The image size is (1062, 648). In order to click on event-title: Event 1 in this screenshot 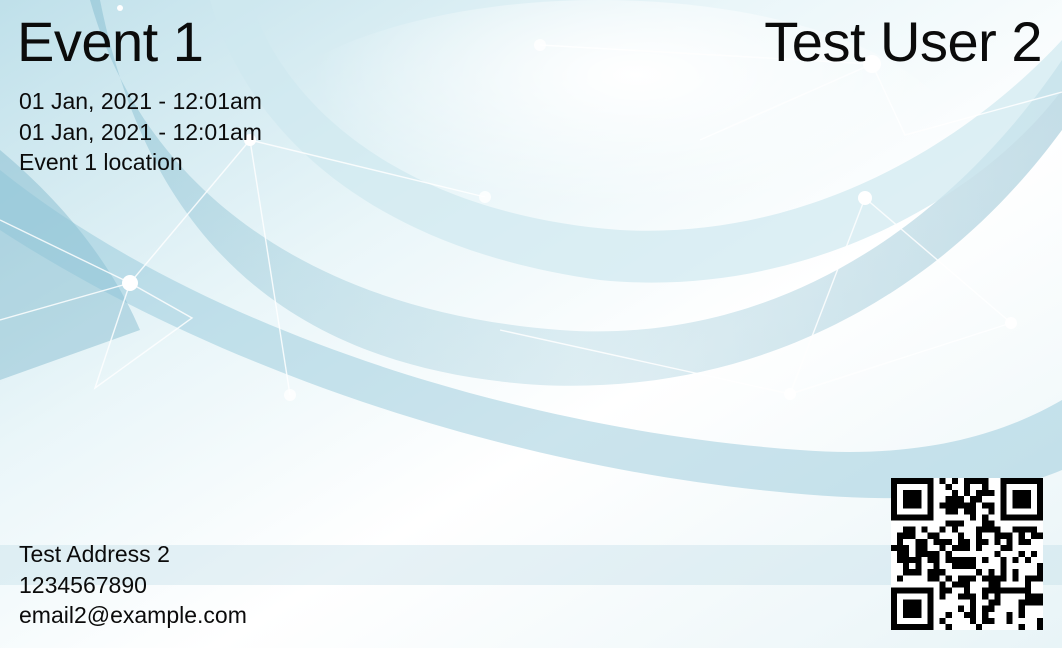, I will do `click(110, 41)`.